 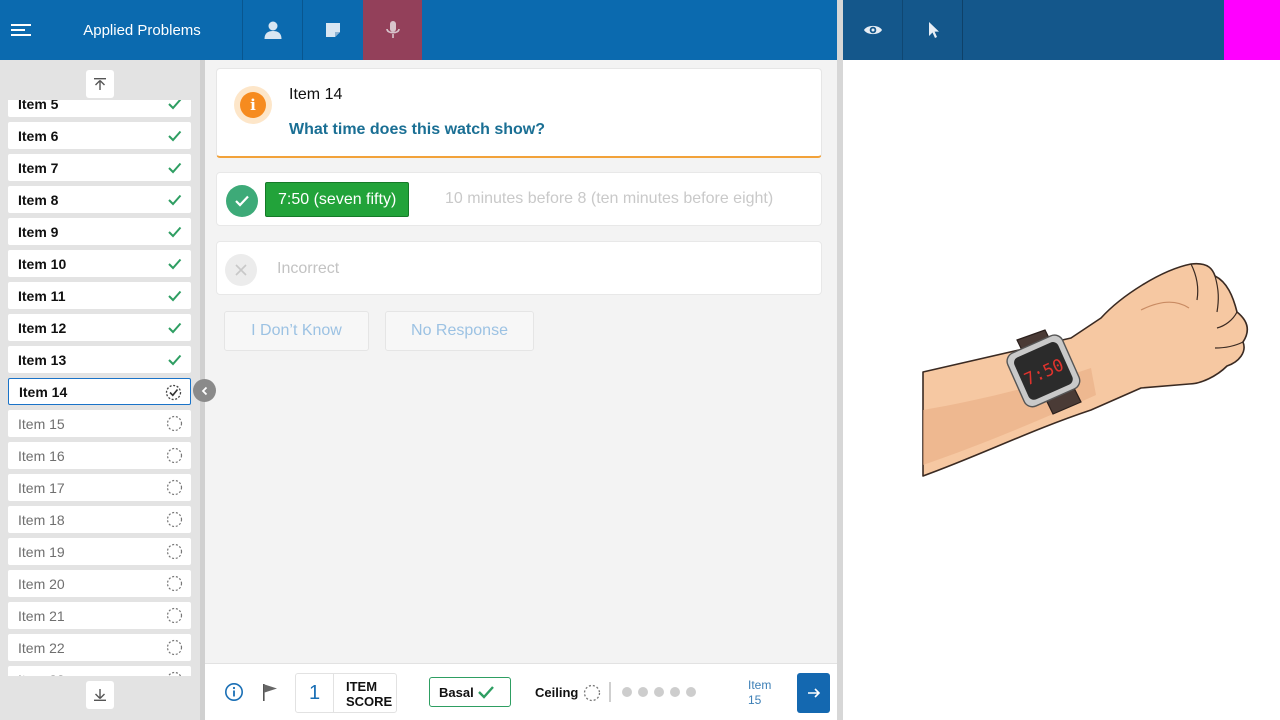 I want to click on correct-answer-chip: 7:50 (seven fifty), so click(x=337, y=199).